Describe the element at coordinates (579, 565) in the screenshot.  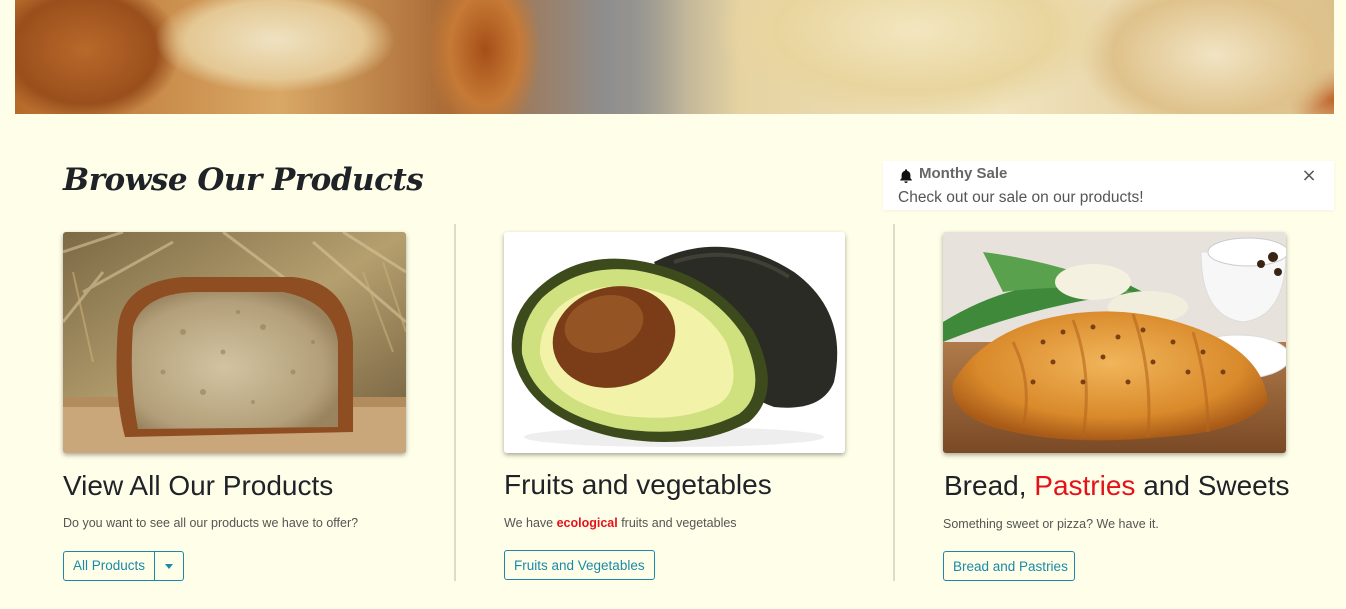
I see `fruits-and-vegetables-button: Fruits and Vegetables` at that location.